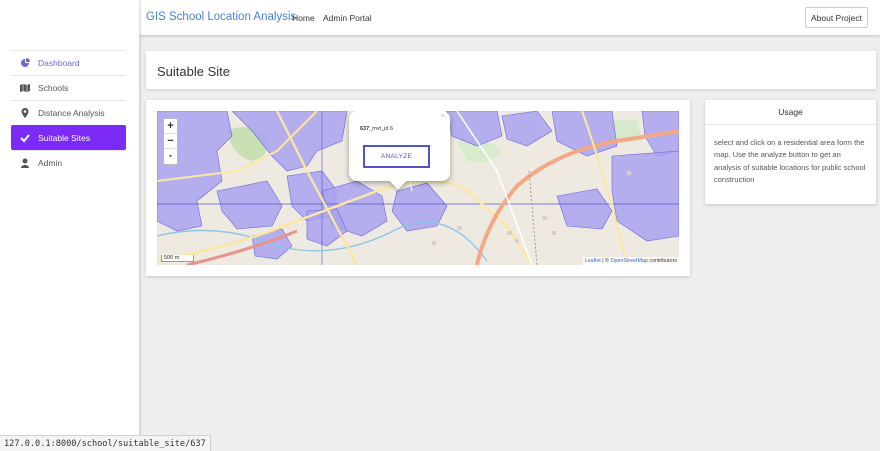  I want to click on sidebar-item-label: Distance Analysis, so click(71, 113).